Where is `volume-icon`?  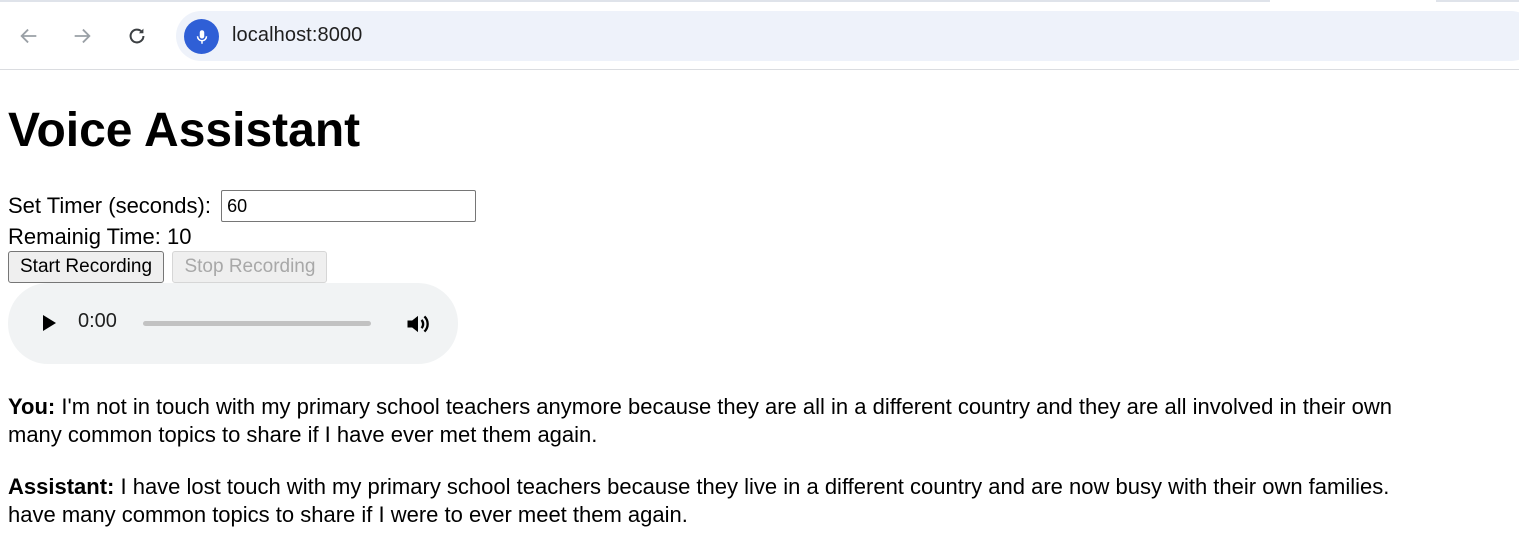 volume-icon is located at coordinates (418, 324).